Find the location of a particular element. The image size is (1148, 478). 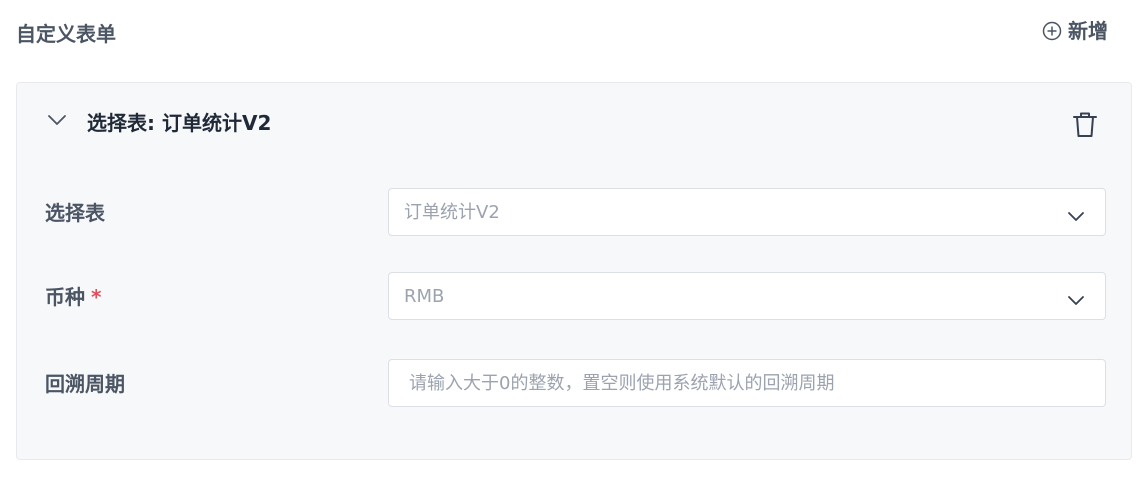

field-row-table: 选择表 订单统计V2 is located at coordinates (574, 213).